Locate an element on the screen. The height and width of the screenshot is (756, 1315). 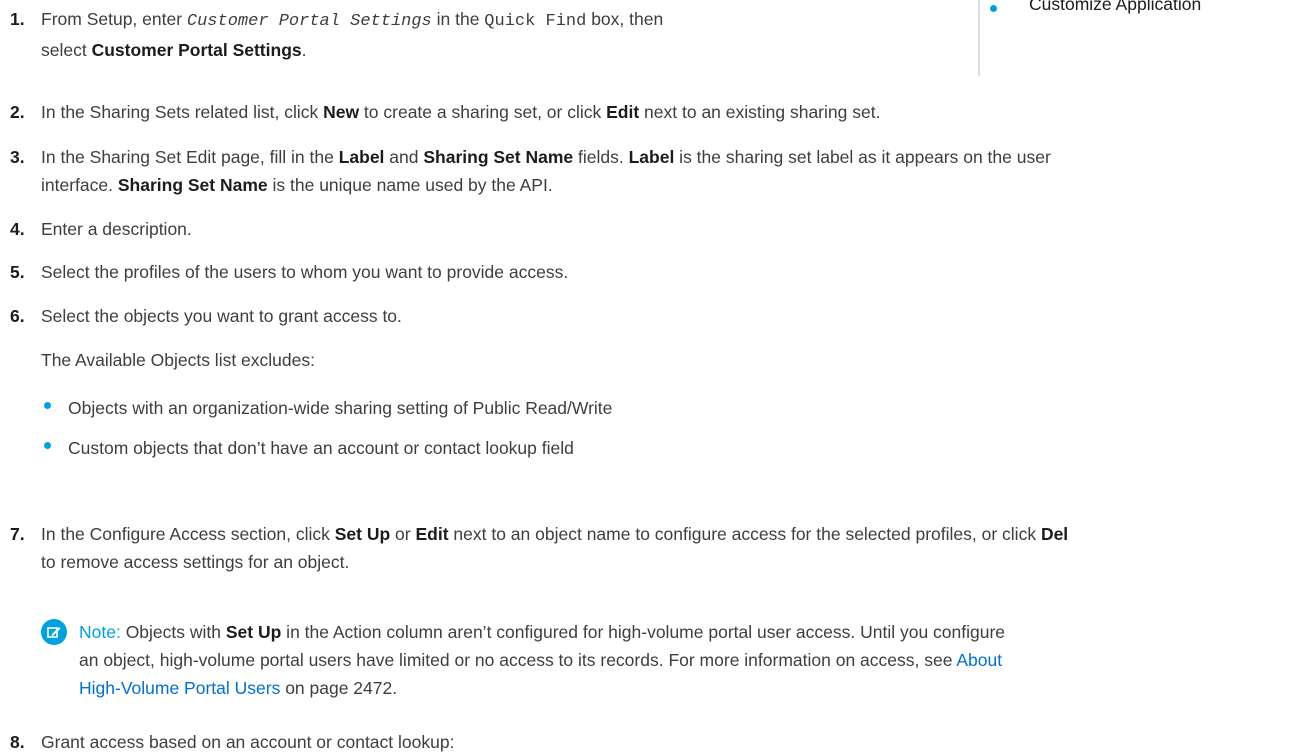
step-number: 6. is located at coordinates (17, 316).